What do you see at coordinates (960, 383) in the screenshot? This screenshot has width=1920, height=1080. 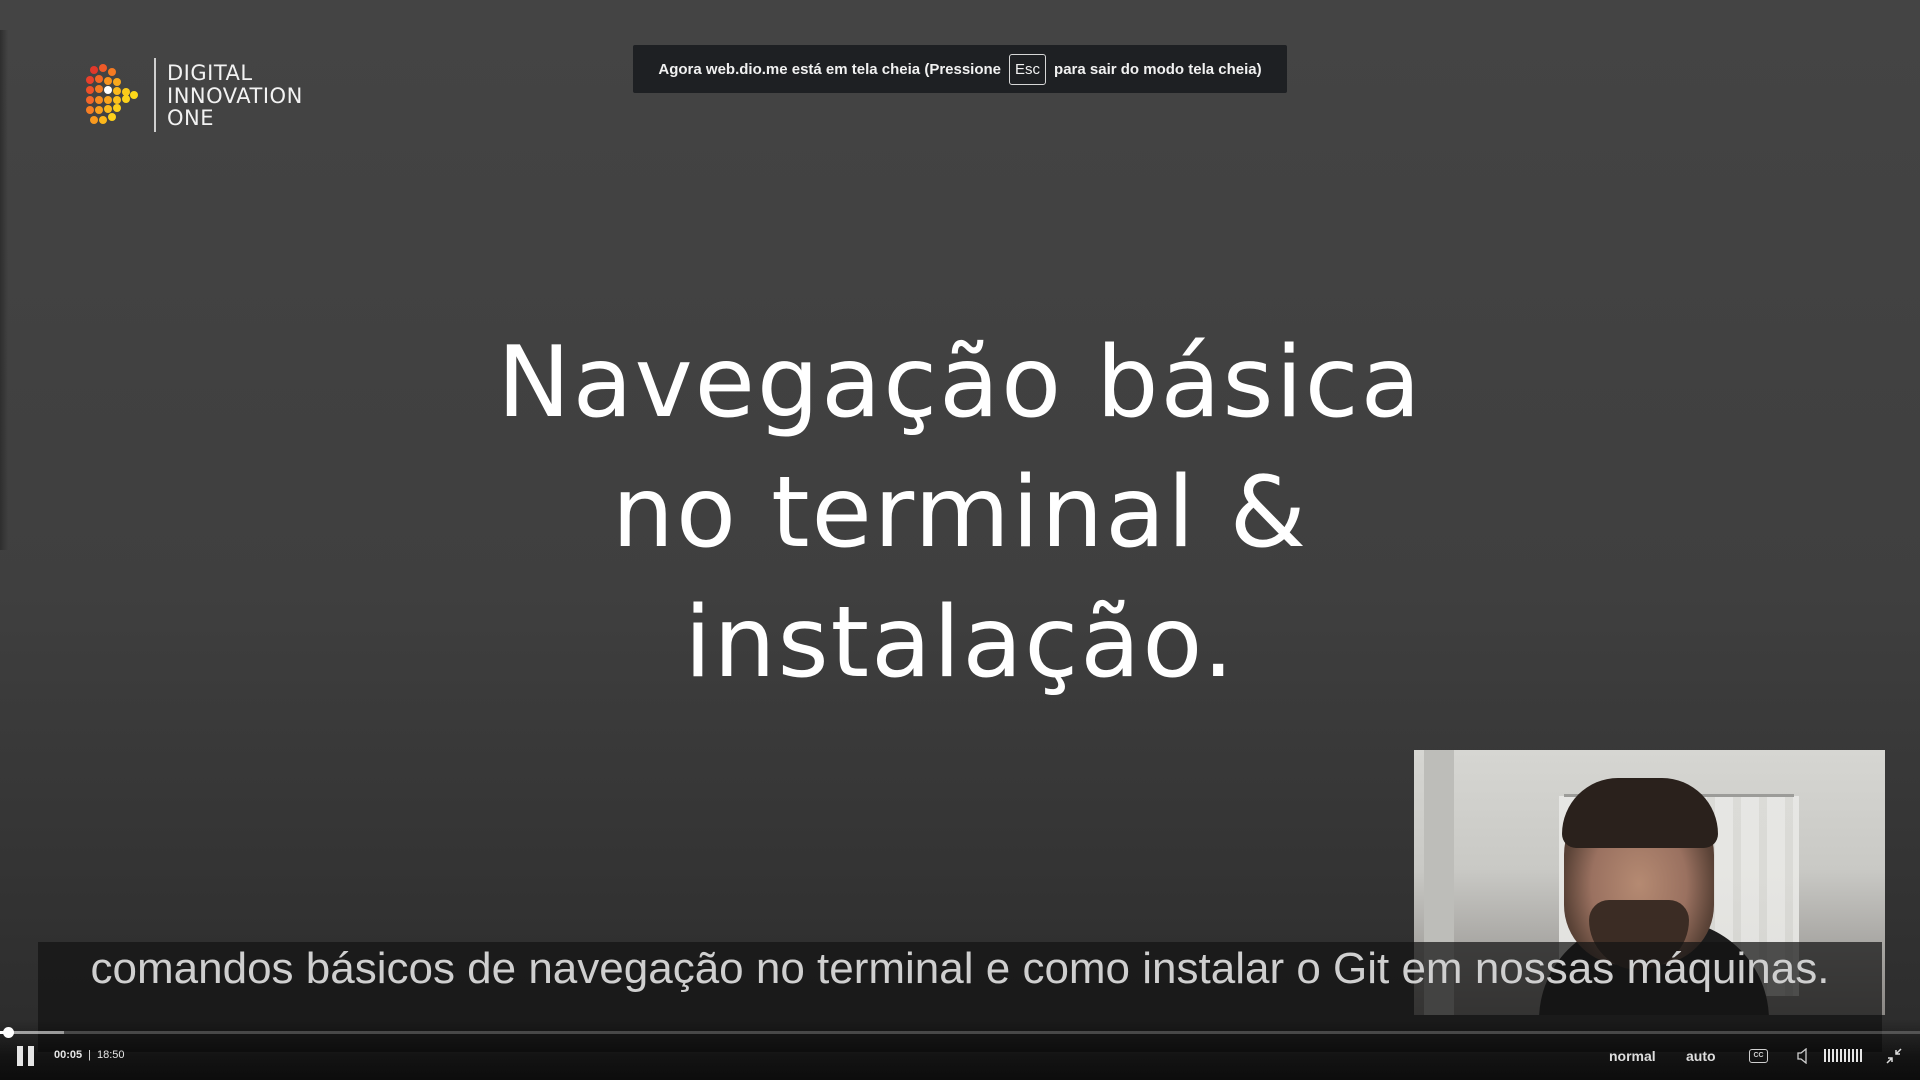 I see `slide-title-line: Navegação básica` at bounding box center [960, 383].